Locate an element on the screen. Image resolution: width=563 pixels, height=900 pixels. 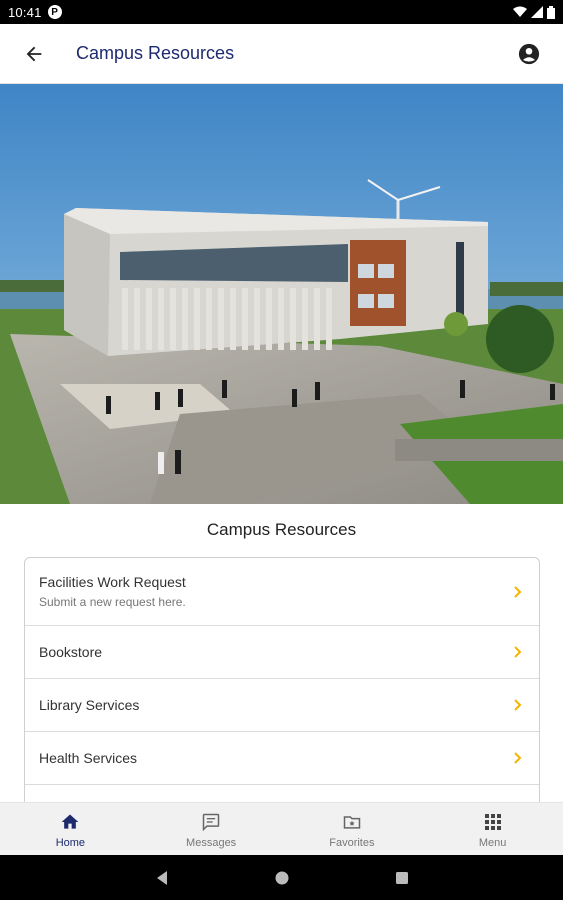
nav-label: Messages is located at coordinates (211, 842).